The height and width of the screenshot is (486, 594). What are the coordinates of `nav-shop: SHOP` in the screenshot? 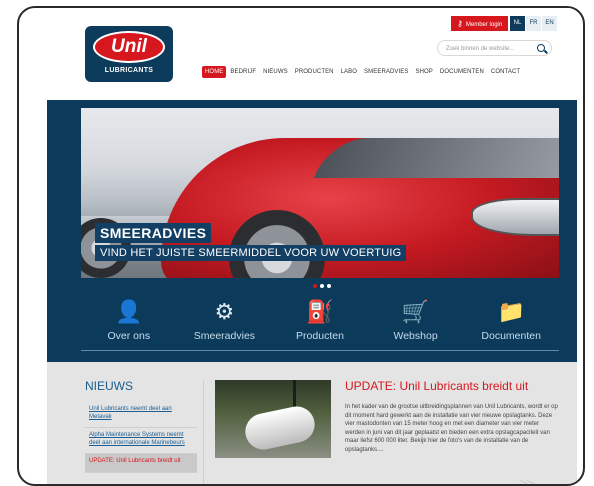 It's located at (424, 72).